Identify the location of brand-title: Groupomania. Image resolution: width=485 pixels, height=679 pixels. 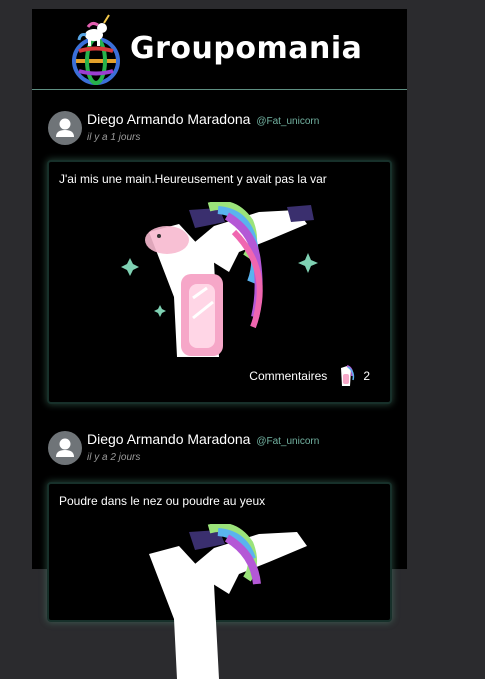
(246, 48).